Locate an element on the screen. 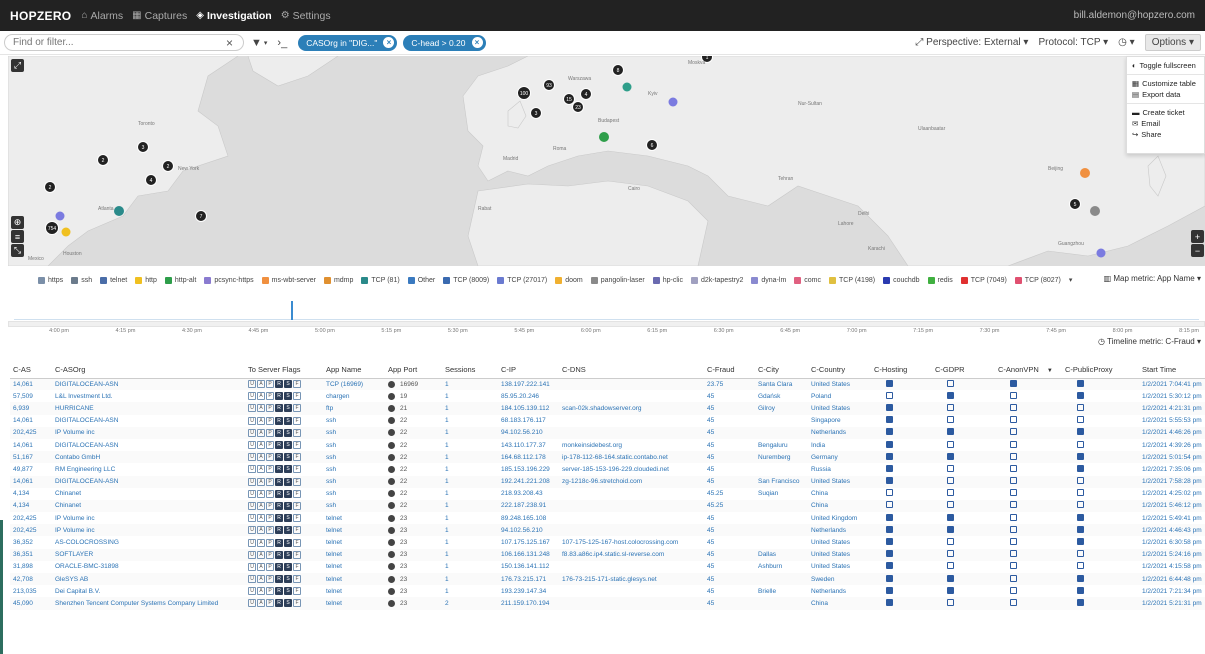 The height and width of the screenshot is (654, 1205). as-cell: 57,509 is located at coordinates (31, 396).